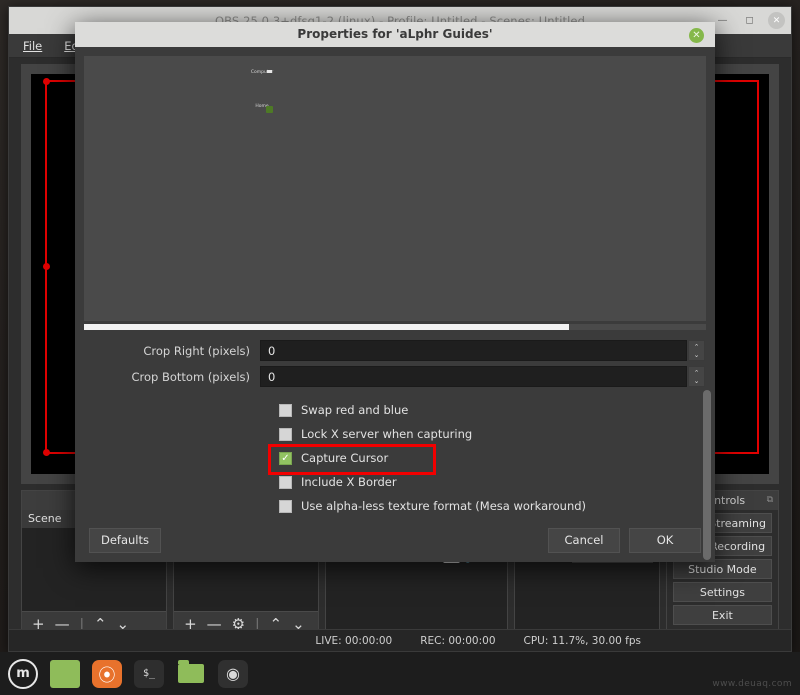 The height and width of the screenshot is (695, 800). Describe the element at coordinates (196, 350) in the screenshot. I see `crop-right-label: Crop Right (pixels)` at that location.